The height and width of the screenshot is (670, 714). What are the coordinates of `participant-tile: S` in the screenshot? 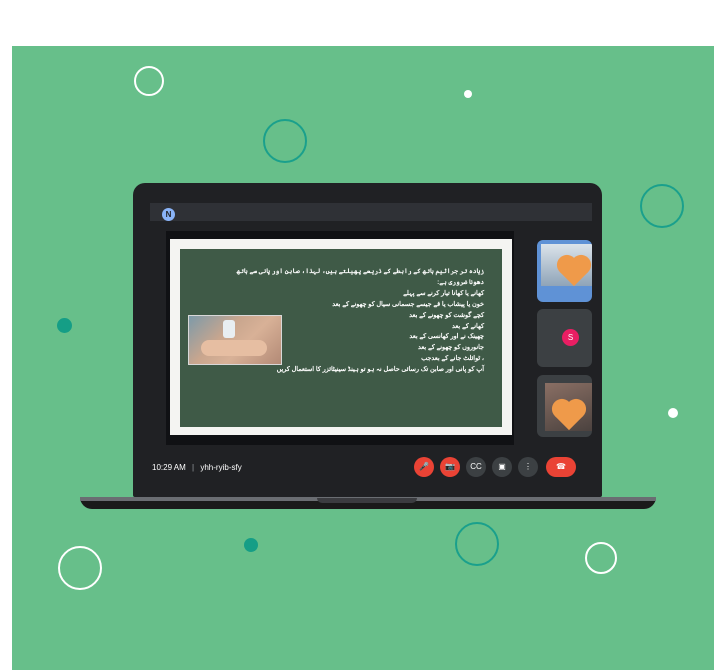 It's located at (564, 338).